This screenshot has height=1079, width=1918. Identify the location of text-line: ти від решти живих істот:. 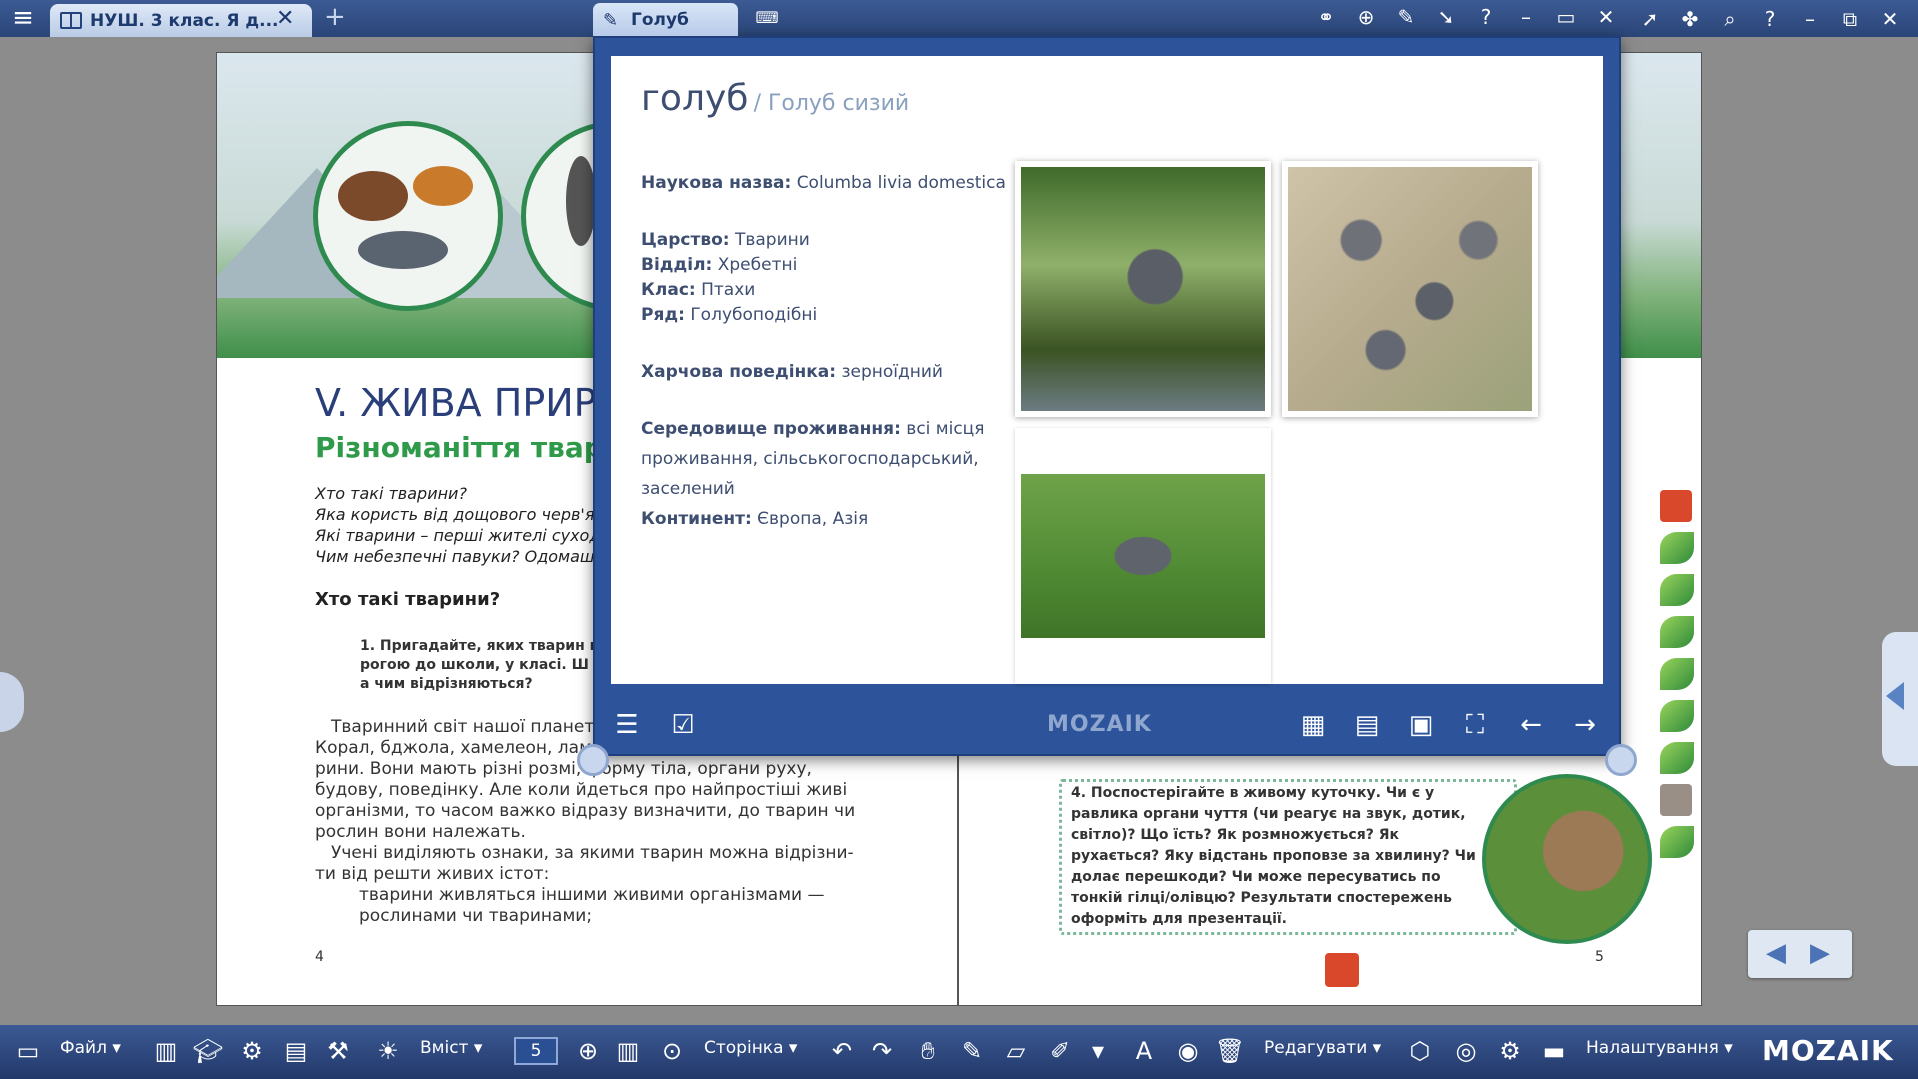
(432, 874).